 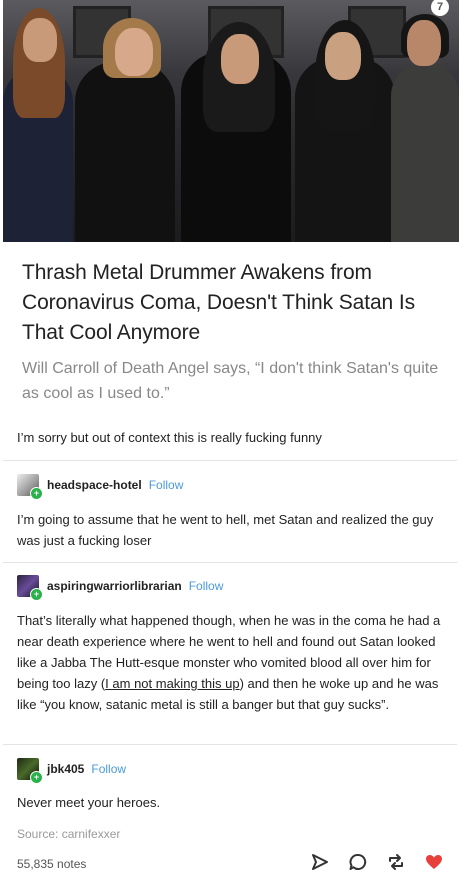 What do you see at coordinates (396, 862) in the screenshot?
I see `reblog-icon` at bounding box center [396, 862].